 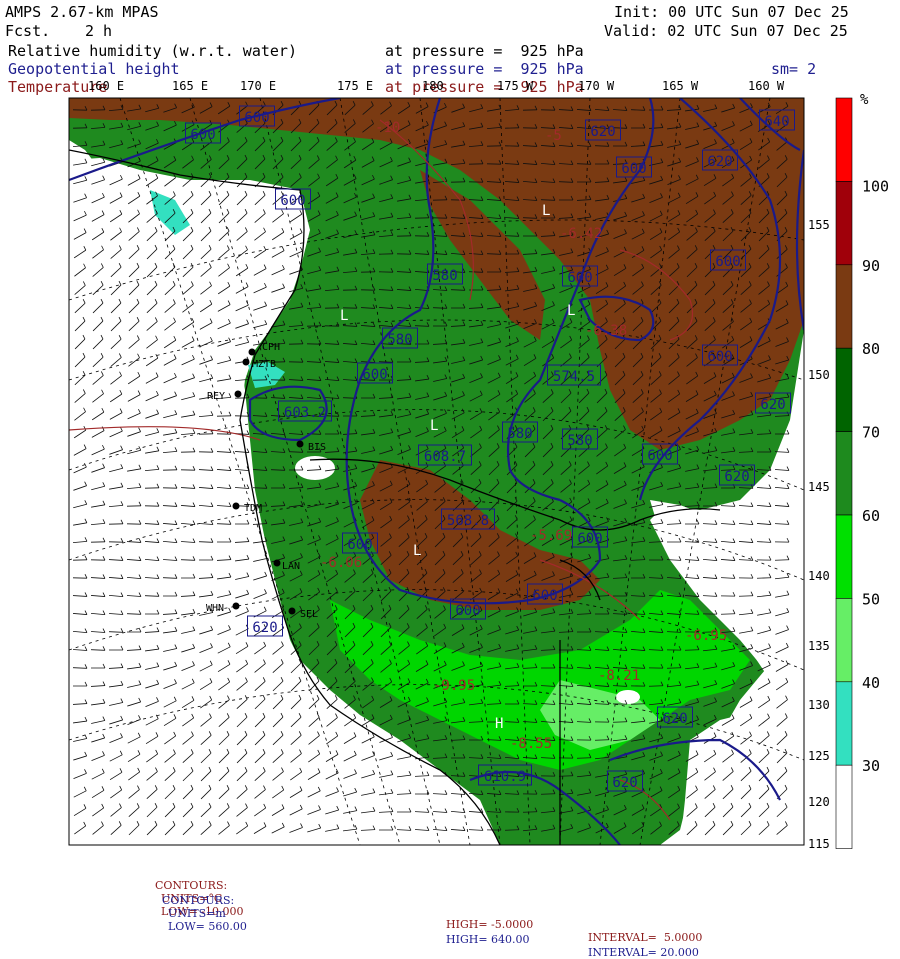 I want to click on colorbar-label: 60, so click(x=871, y=516).